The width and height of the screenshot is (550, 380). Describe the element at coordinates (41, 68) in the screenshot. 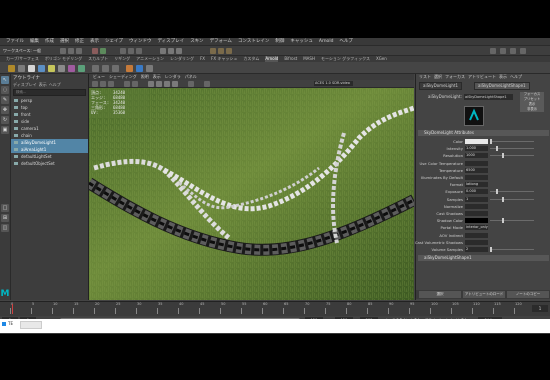

I see `skydome-light-icon` at that location.